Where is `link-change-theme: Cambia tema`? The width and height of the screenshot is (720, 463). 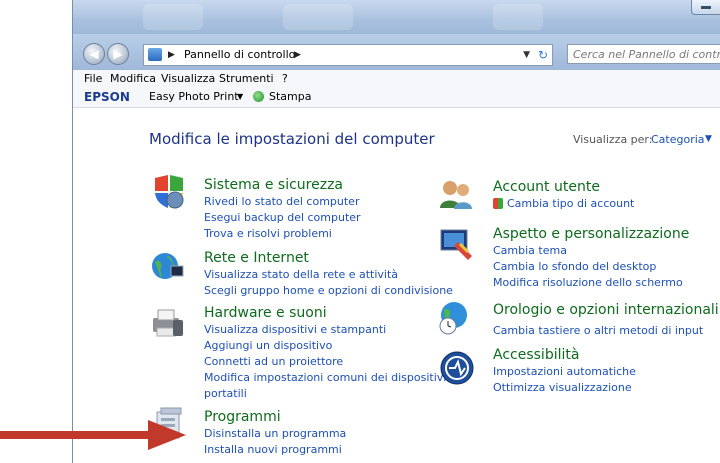 link-change-theme: Cambia tema is located at coordinates (530, 250).